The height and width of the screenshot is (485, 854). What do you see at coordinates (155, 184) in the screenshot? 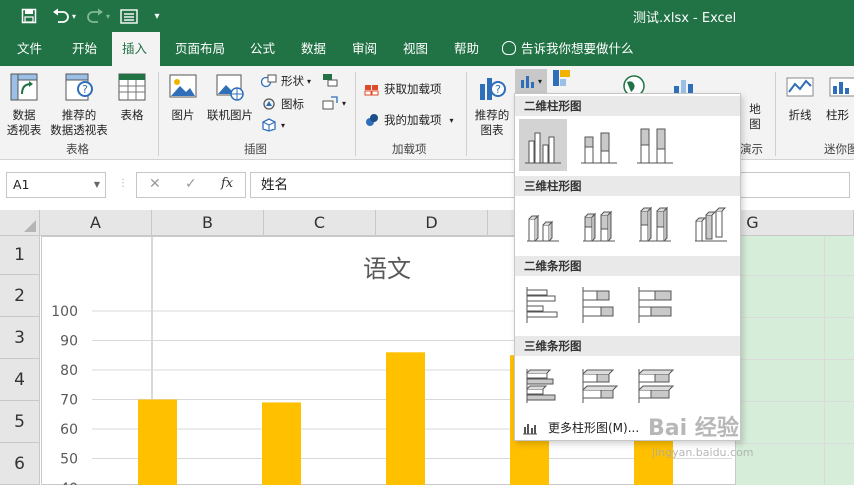
I see `cancel-icon: ✕` at bounding box center [155, 184].